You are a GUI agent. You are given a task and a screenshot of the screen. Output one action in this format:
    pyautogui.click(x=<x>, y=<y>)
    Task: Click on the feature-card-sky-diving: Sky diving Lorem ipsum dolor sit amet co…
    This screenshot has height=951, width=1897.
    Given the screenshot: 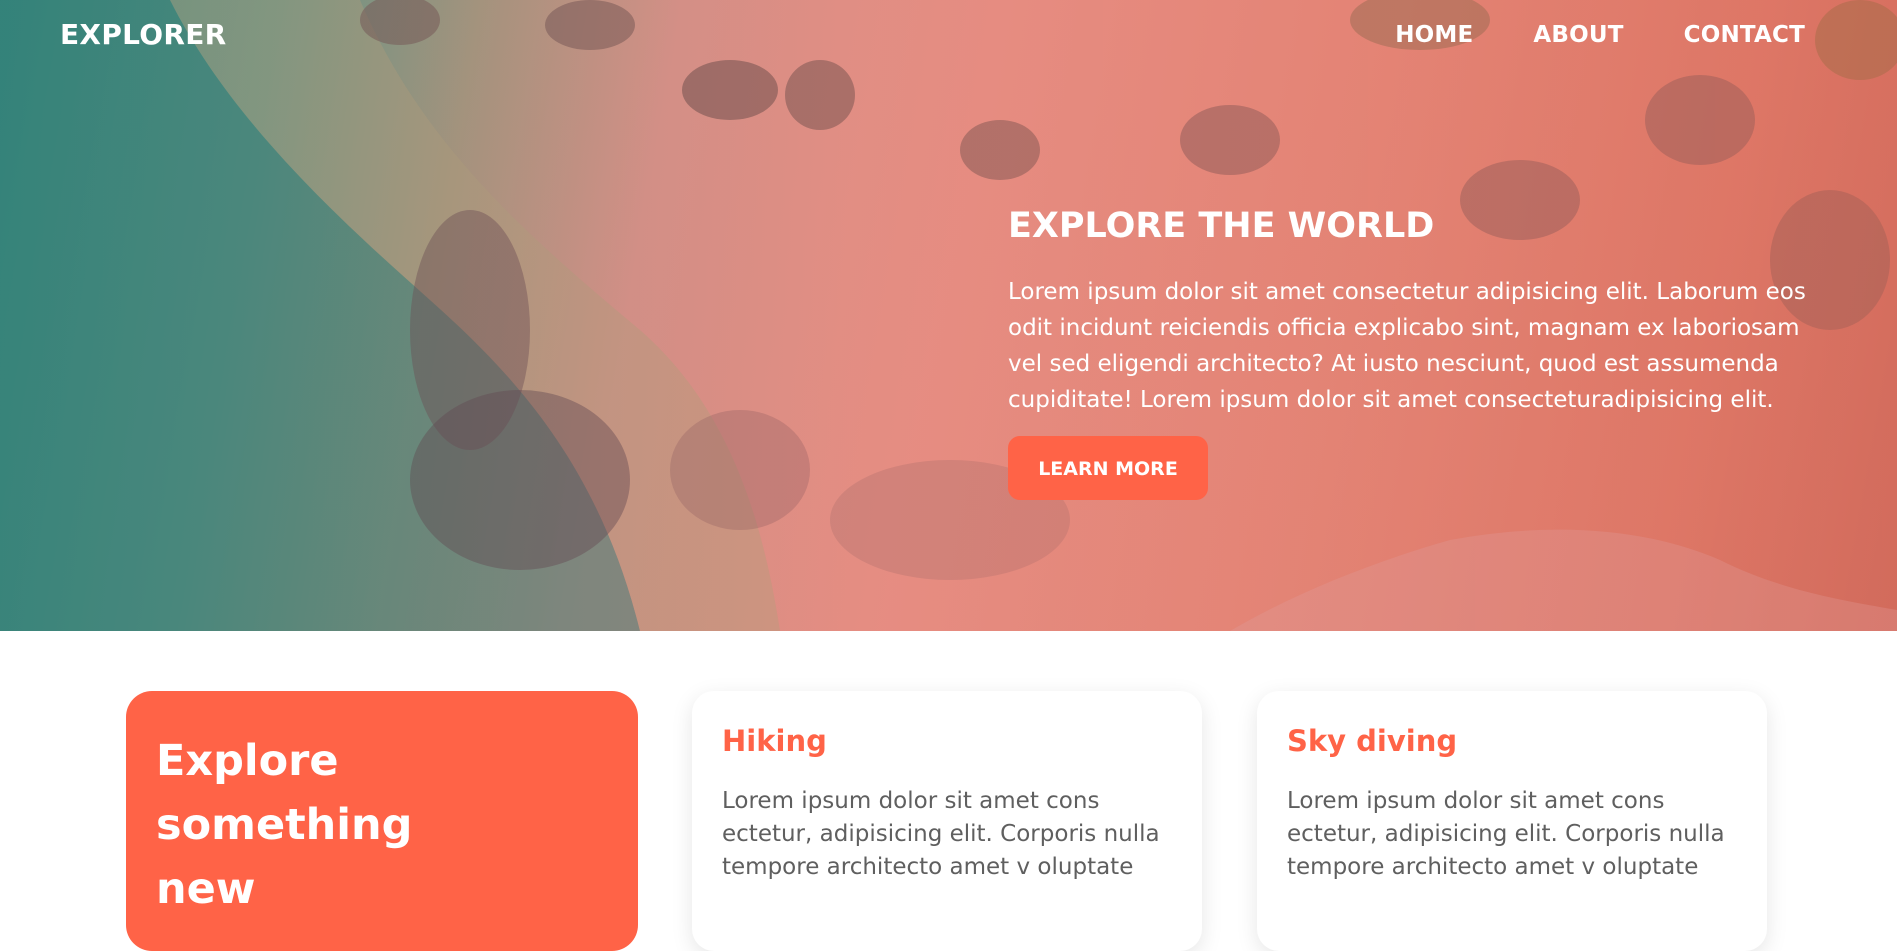 What is the action you would take?
    pyautogui.click(x=1512, y=821)
    